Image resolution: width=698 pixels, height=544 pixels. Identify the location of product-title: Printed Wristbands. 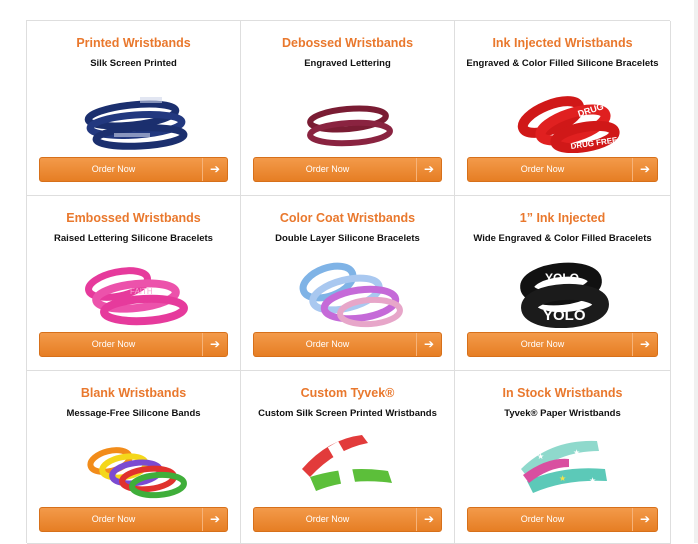
(133, 43).